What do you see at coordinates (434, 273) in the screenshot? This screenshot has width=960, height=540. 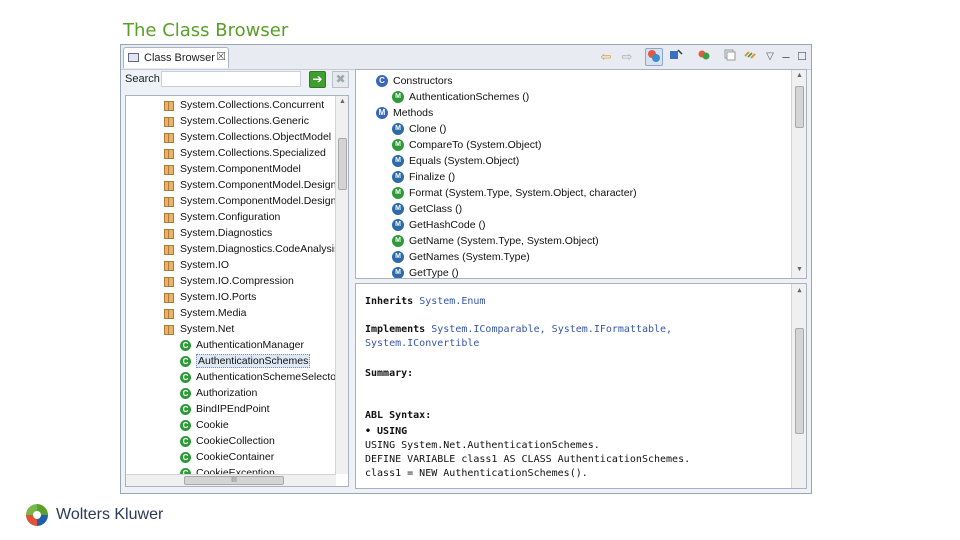 I see `member-label: GetType ()` at bounding box center [434, 273].